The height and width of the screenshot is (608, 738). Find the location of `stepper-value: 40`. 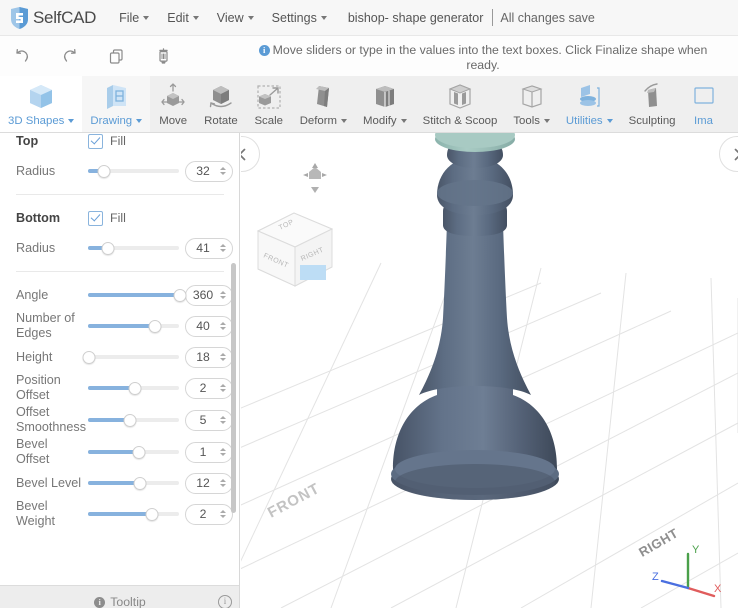

stepper-value: 40 is located at coordinates (201, 326).